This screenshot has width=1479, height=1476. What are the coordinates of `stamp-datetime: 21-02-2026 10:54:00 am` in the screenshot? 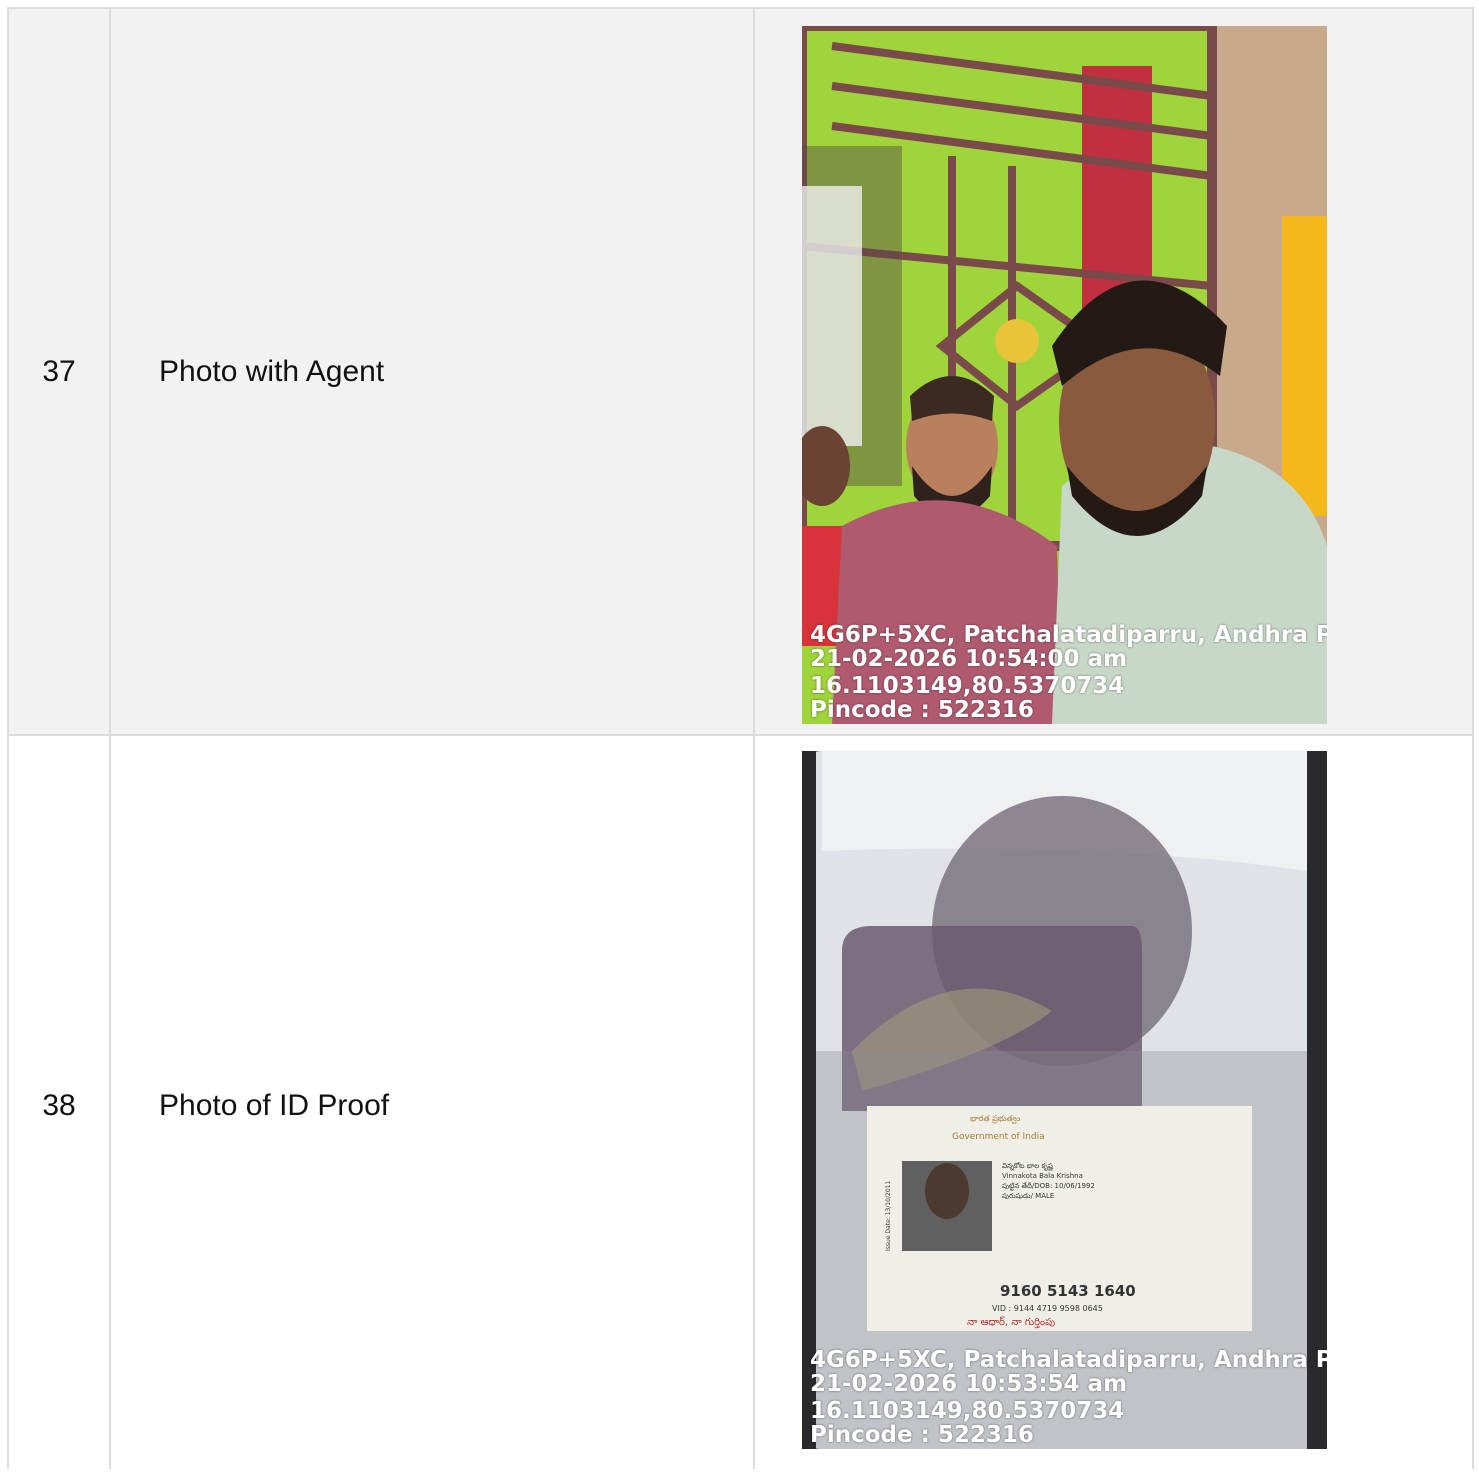 It's located at (969, 659).